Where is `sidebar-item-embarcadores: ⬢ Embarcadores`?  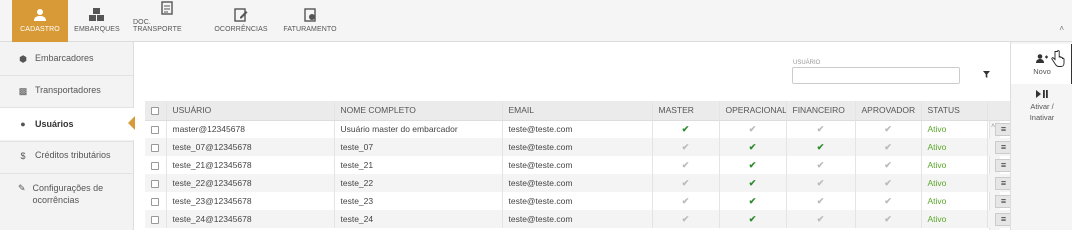 sidebar-item-embarcadores: ⬢ Embarcadores is located at coordinates (67, 59).